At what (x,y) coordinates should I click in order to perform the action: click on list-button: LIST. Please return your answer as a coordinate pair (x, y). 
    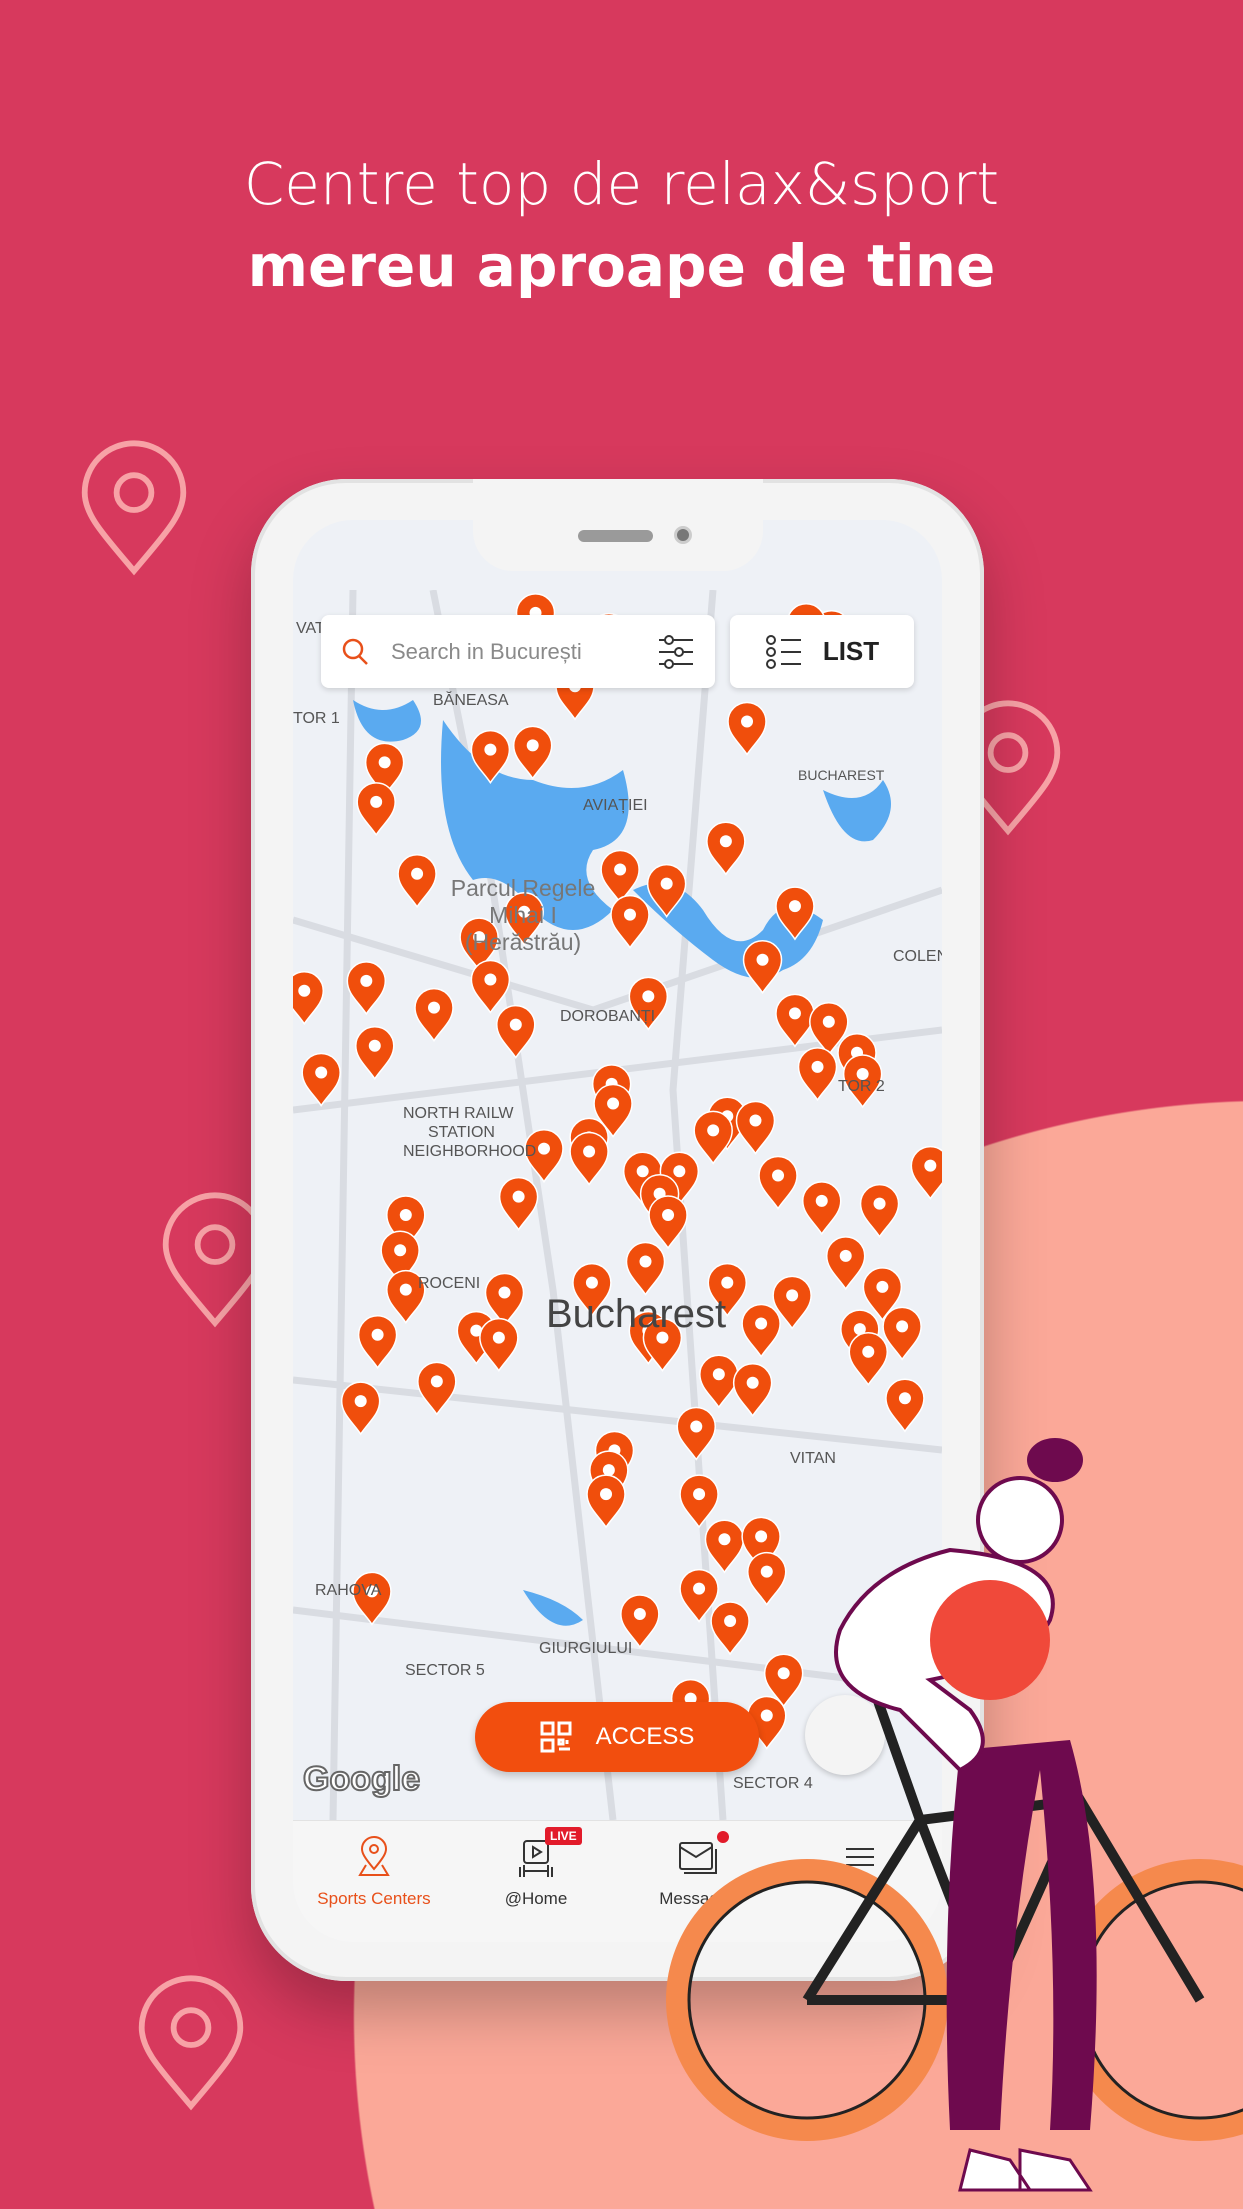
    Looking at the image, I should click on (822, 651).